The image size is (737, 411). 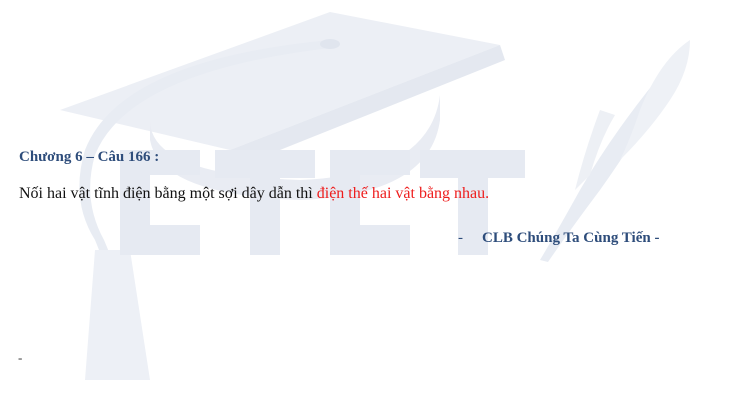 What do you see at coordinates (571, 238) in the screenshot?
I see `signature-name: CLB Chúng Ta Cùng Tiến -` at bounding box center [571, 238].